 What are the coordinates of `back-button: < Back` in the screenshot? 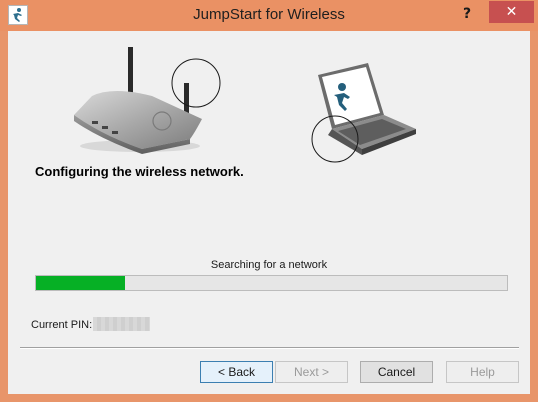 It's located at (236, 372).